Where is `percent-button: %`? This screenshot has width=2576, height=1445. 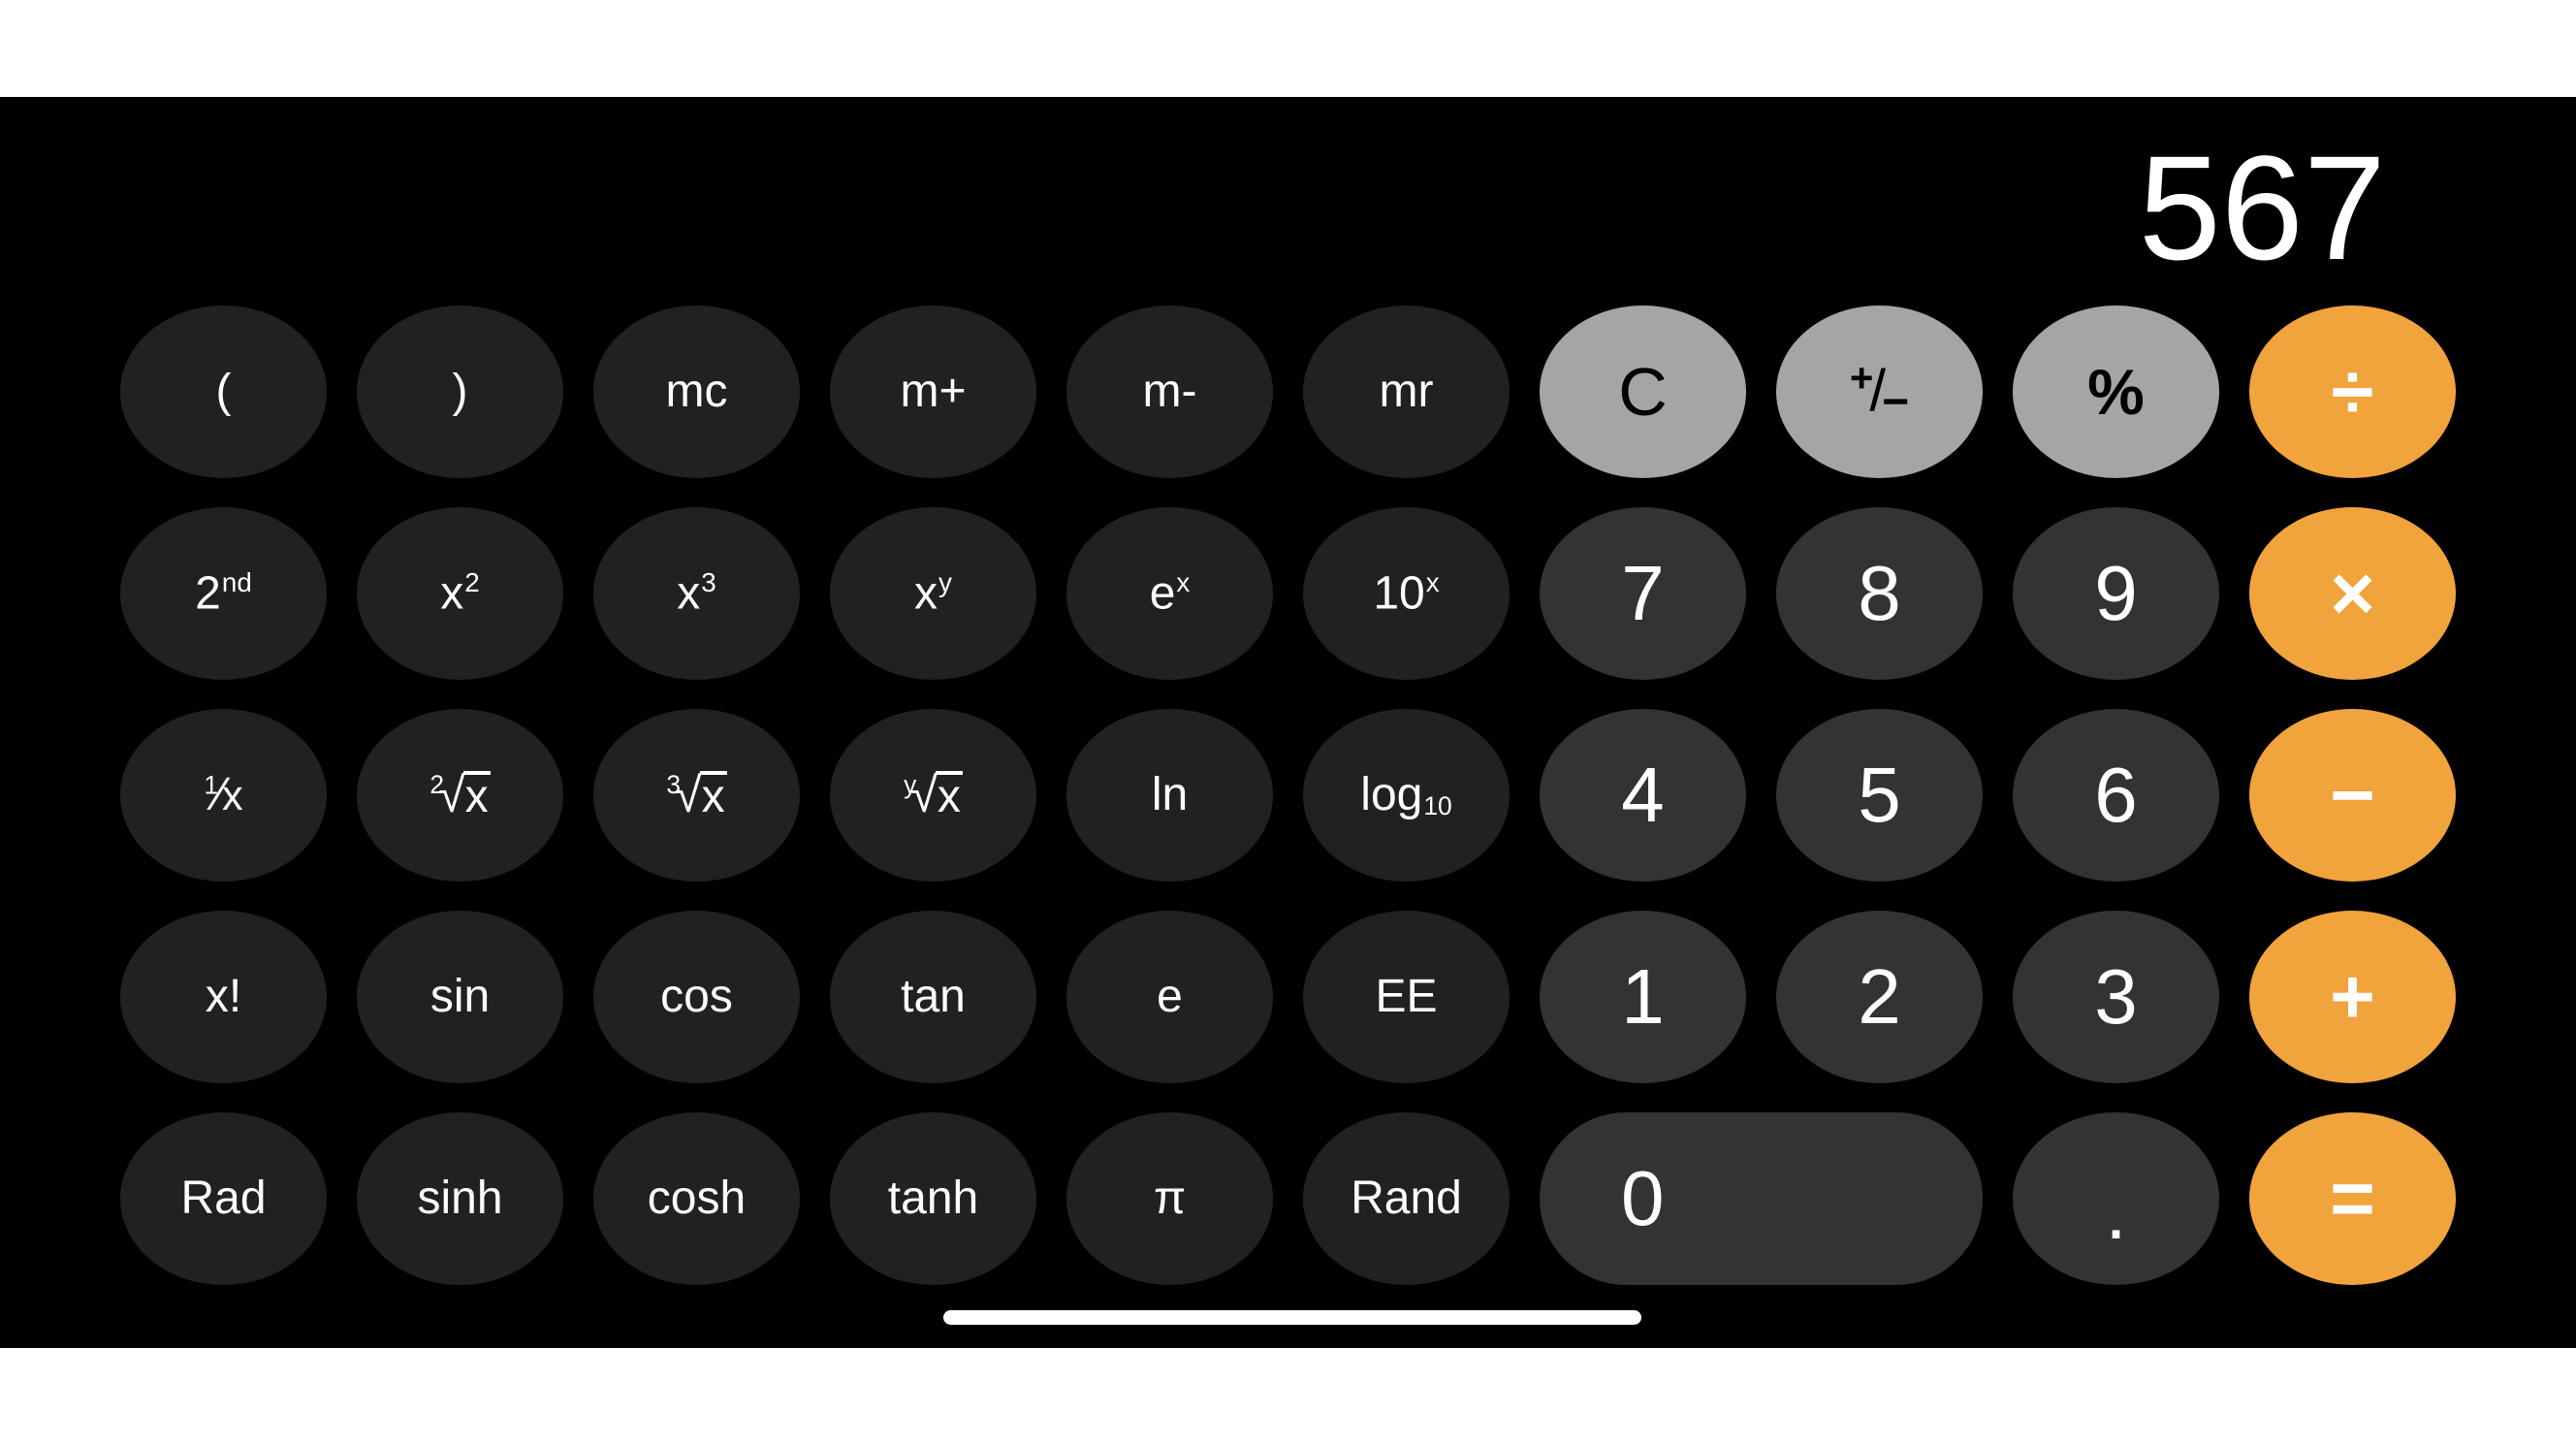 percent-button: % is located at coordinates (2116, 391).